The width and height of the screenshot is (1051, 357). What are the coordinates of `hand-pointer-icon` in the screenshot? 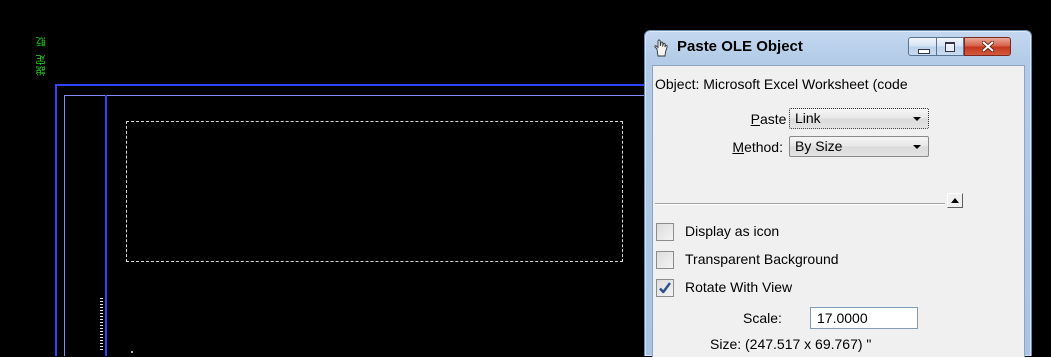 It's located at (661, 48).